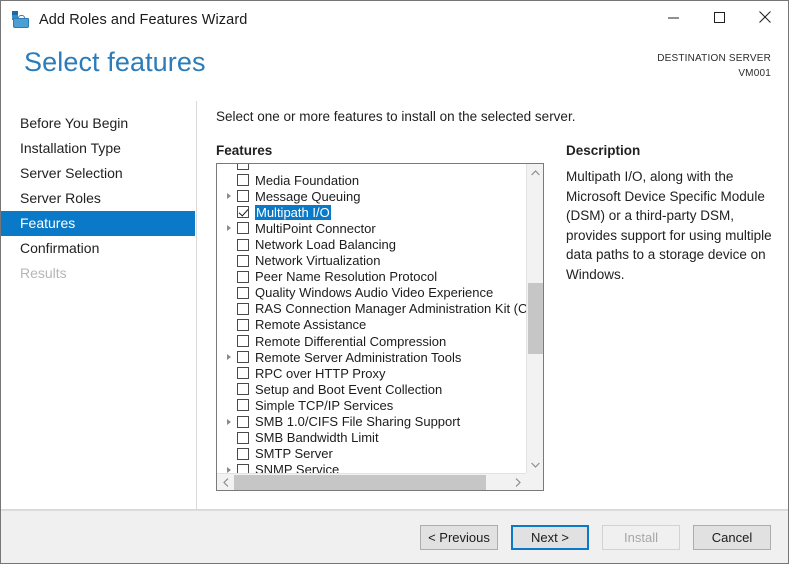 This screenshot has width=789, height=564. Describe the element at coordinates (673, 17) in the screenshot. I see `minimize-button` at that location.